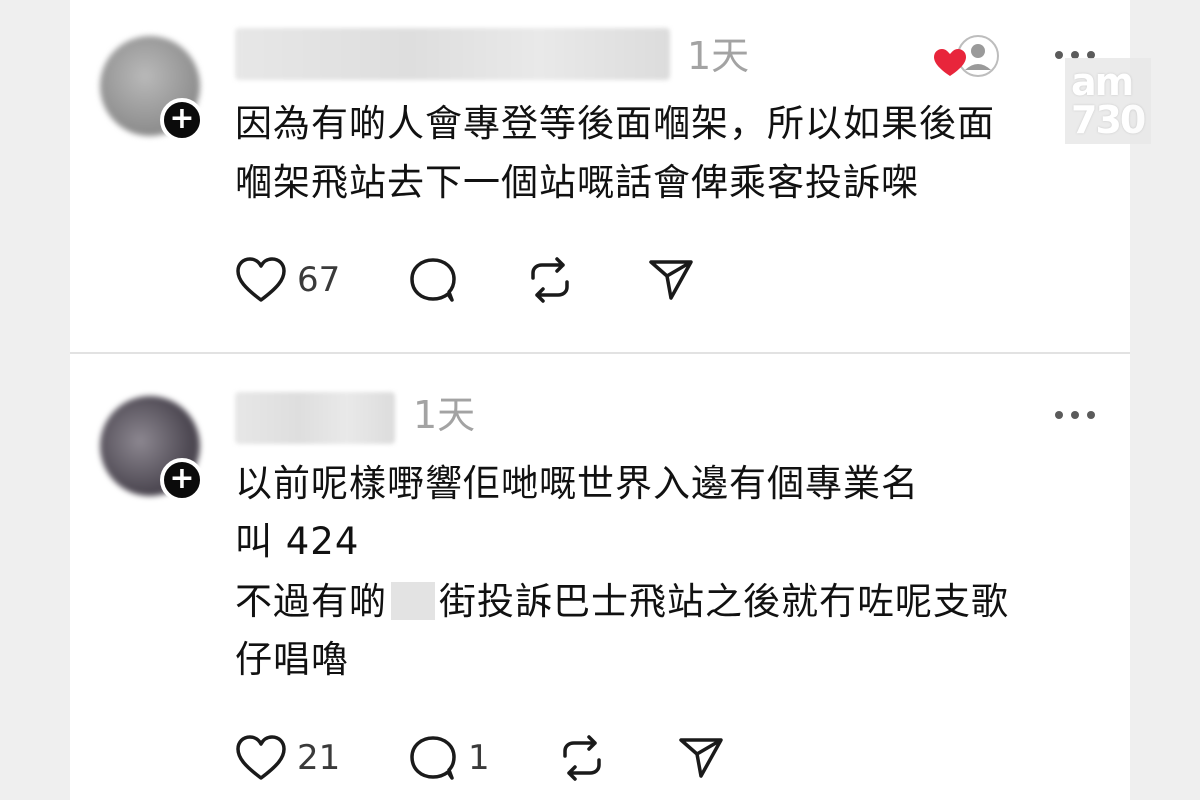 This screenshot has height=800, width=1200. What do you see at coordinates (1075, 415) in the screenshot?
I see `more-options-icon` at bounding box center [1075, 415].